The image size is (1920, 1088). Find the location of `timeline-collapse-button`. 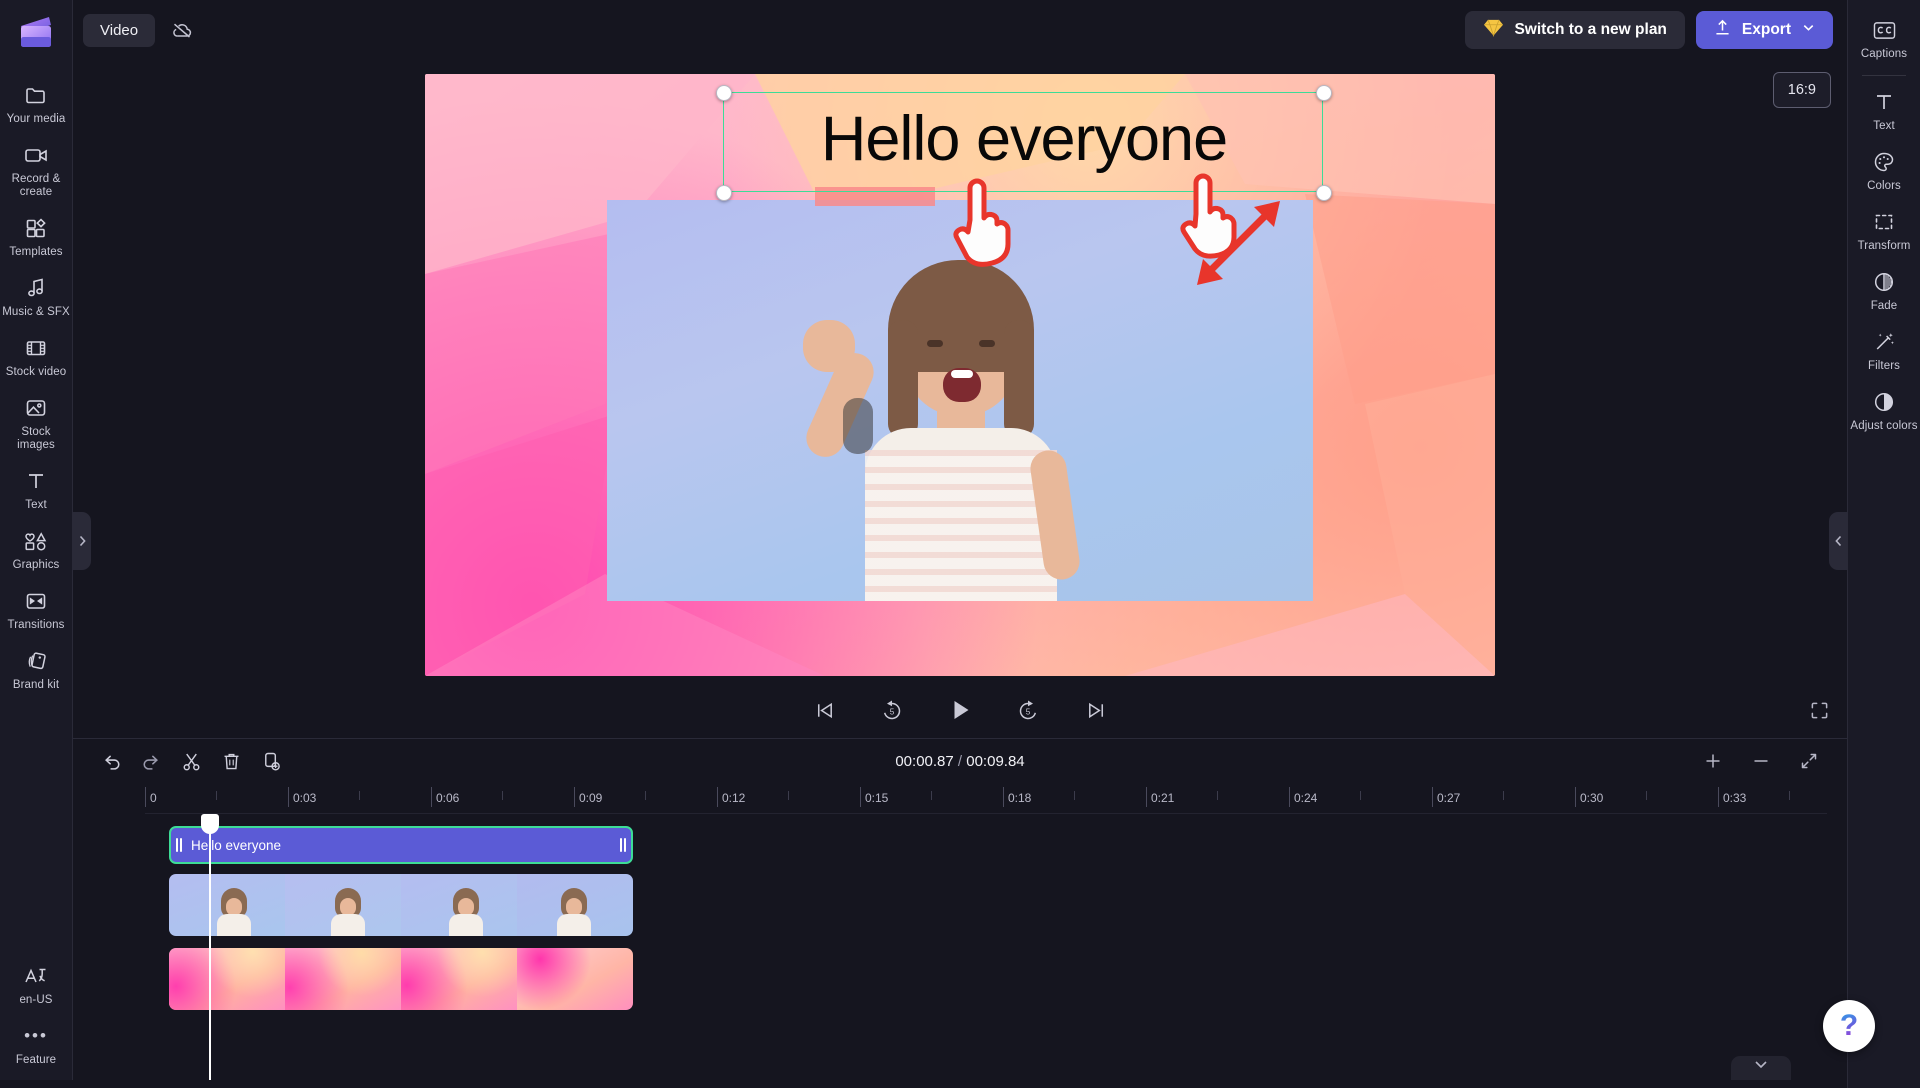

timeline-collapse-button is located at coordinates (1761, 1068).